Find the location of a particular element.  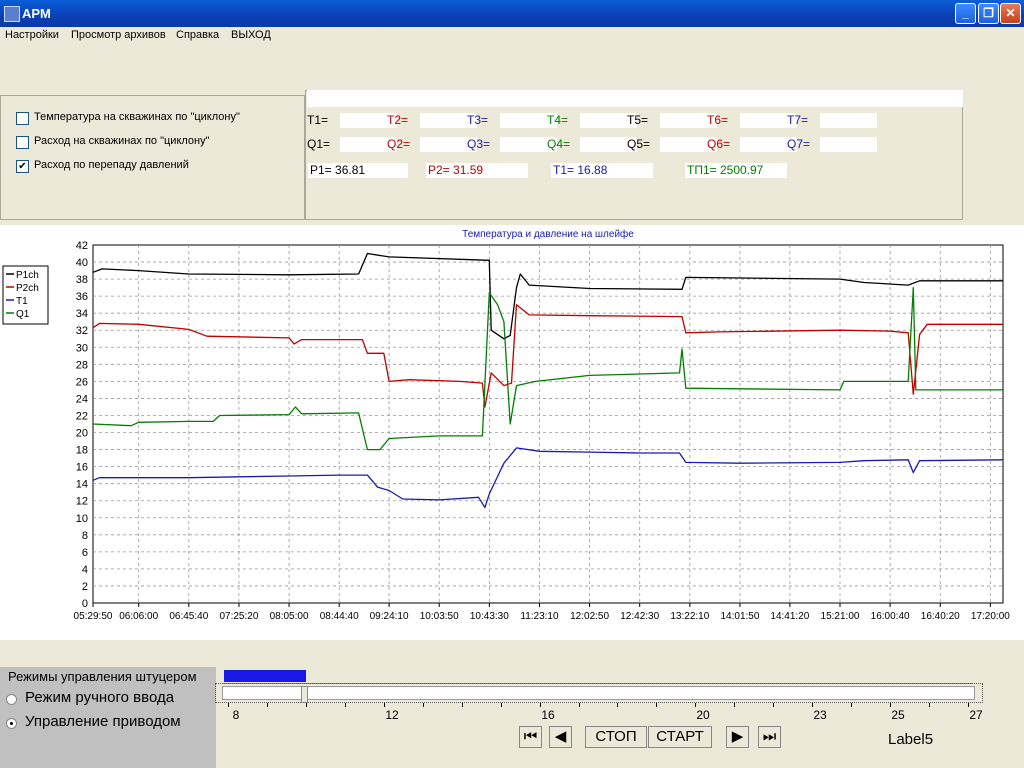

radio-label: Режим ручного ввода is located at coordinates (100, 697).